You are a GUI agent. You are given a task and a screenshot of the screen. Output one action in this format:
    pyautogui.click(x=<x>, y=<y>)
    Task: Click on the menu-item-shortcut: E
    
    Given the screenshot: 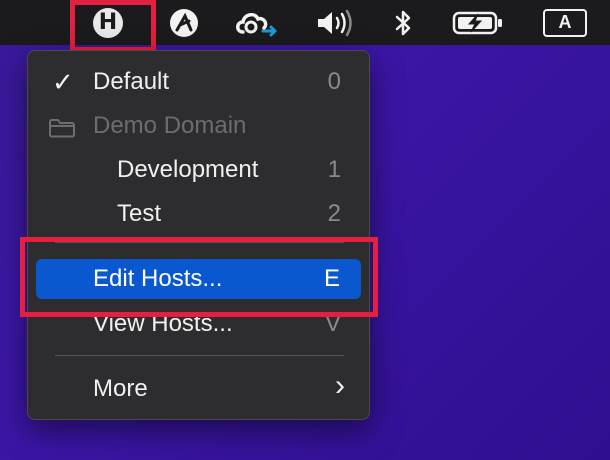 What is the action you would take?
    pyautogui.click(x=331, y=278)
    